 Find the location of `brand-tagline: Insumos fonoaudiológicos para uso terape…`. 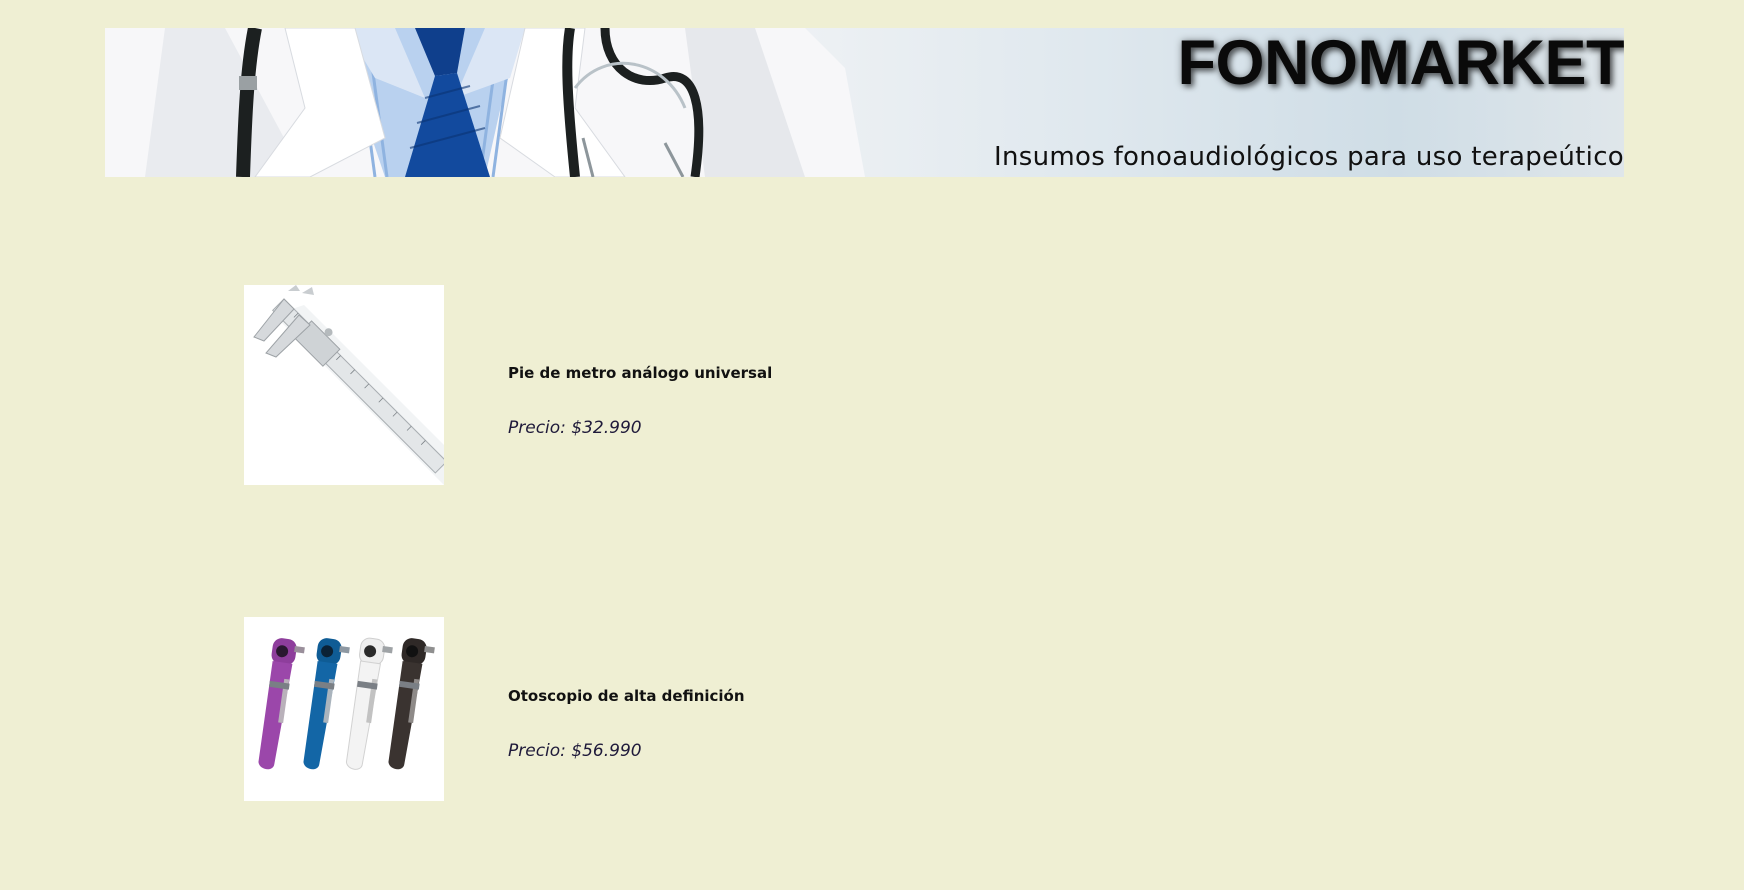

brand-tagline: Insumos fonoaudiológicos para uso terape… is located at coordinates (1308, 157).